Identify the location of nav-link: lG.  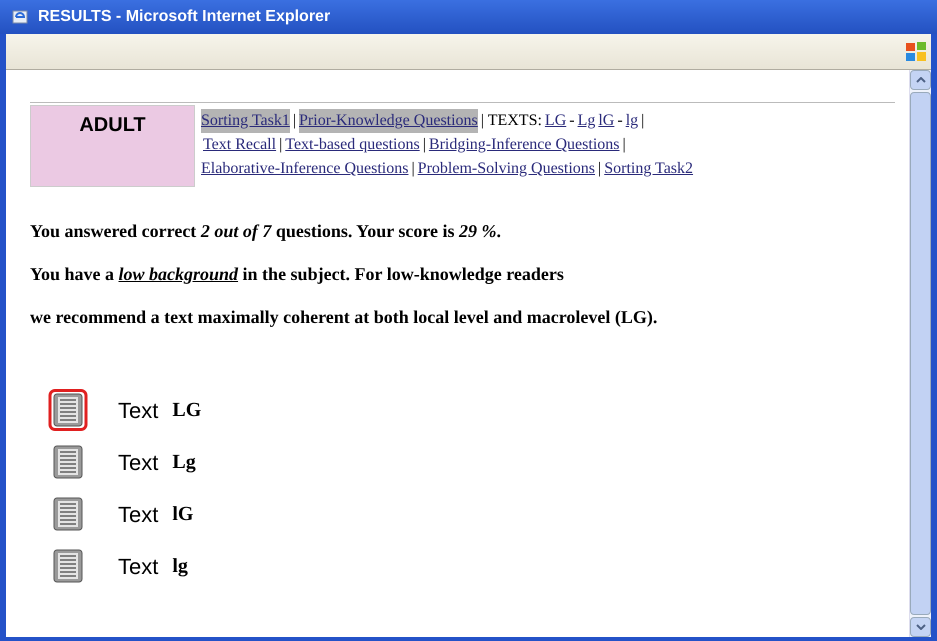
(606, 121).